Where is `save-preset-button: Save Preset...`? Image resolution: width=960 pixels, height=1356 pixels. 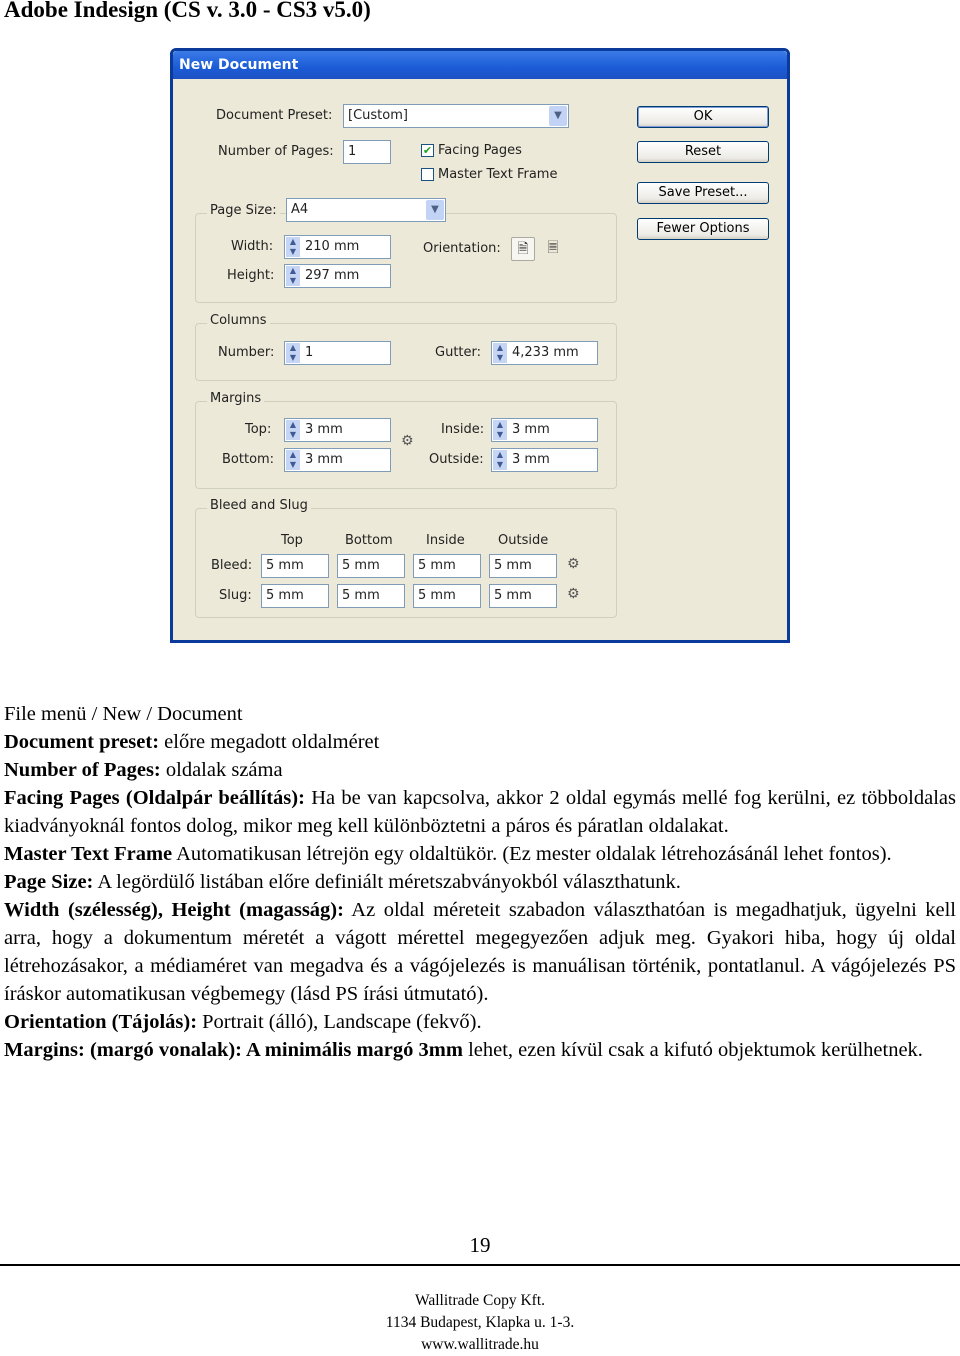
save-preset-button: Save Preset... is located at coordinates (703, 193).